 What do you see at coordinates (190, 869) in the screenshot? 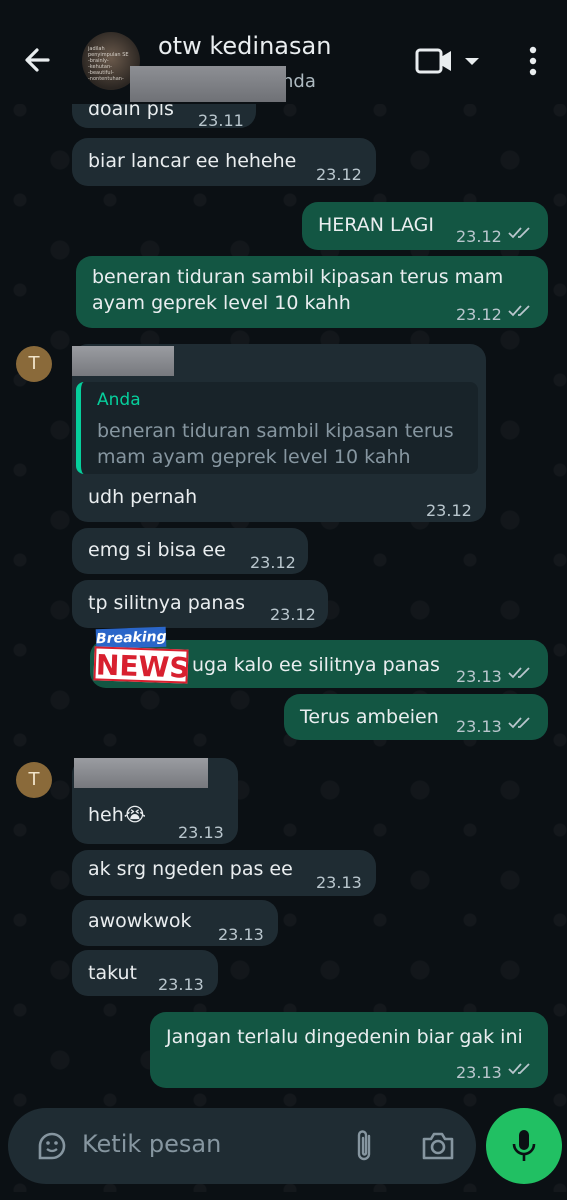
I see `message-text: ak srg ngeden pas ee` at bounding box center [190, 869].